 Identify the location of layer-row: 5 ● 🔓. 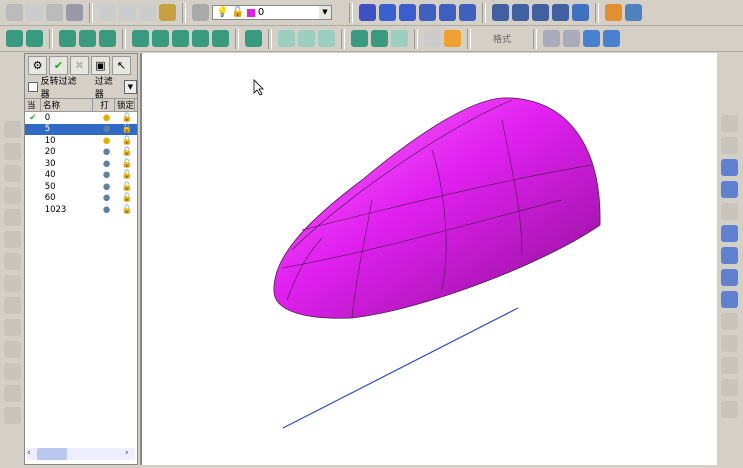
(81, 129).